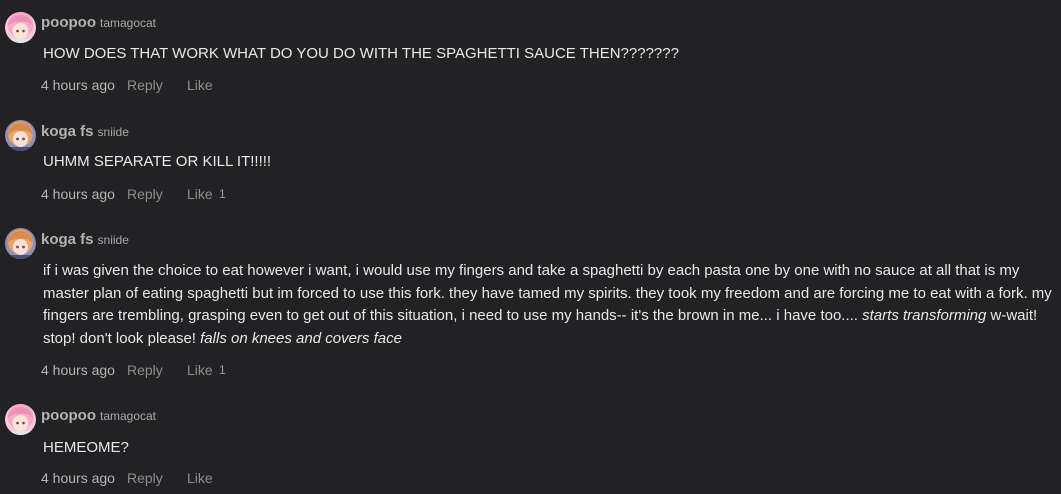 The image size is (1061, 494). What do you see at coordinates (157, 161) in the screenshot?
I see `comment-text: UHMM SEPARATE OR KILL IT!!!!!` at bounding box center [157, 161].